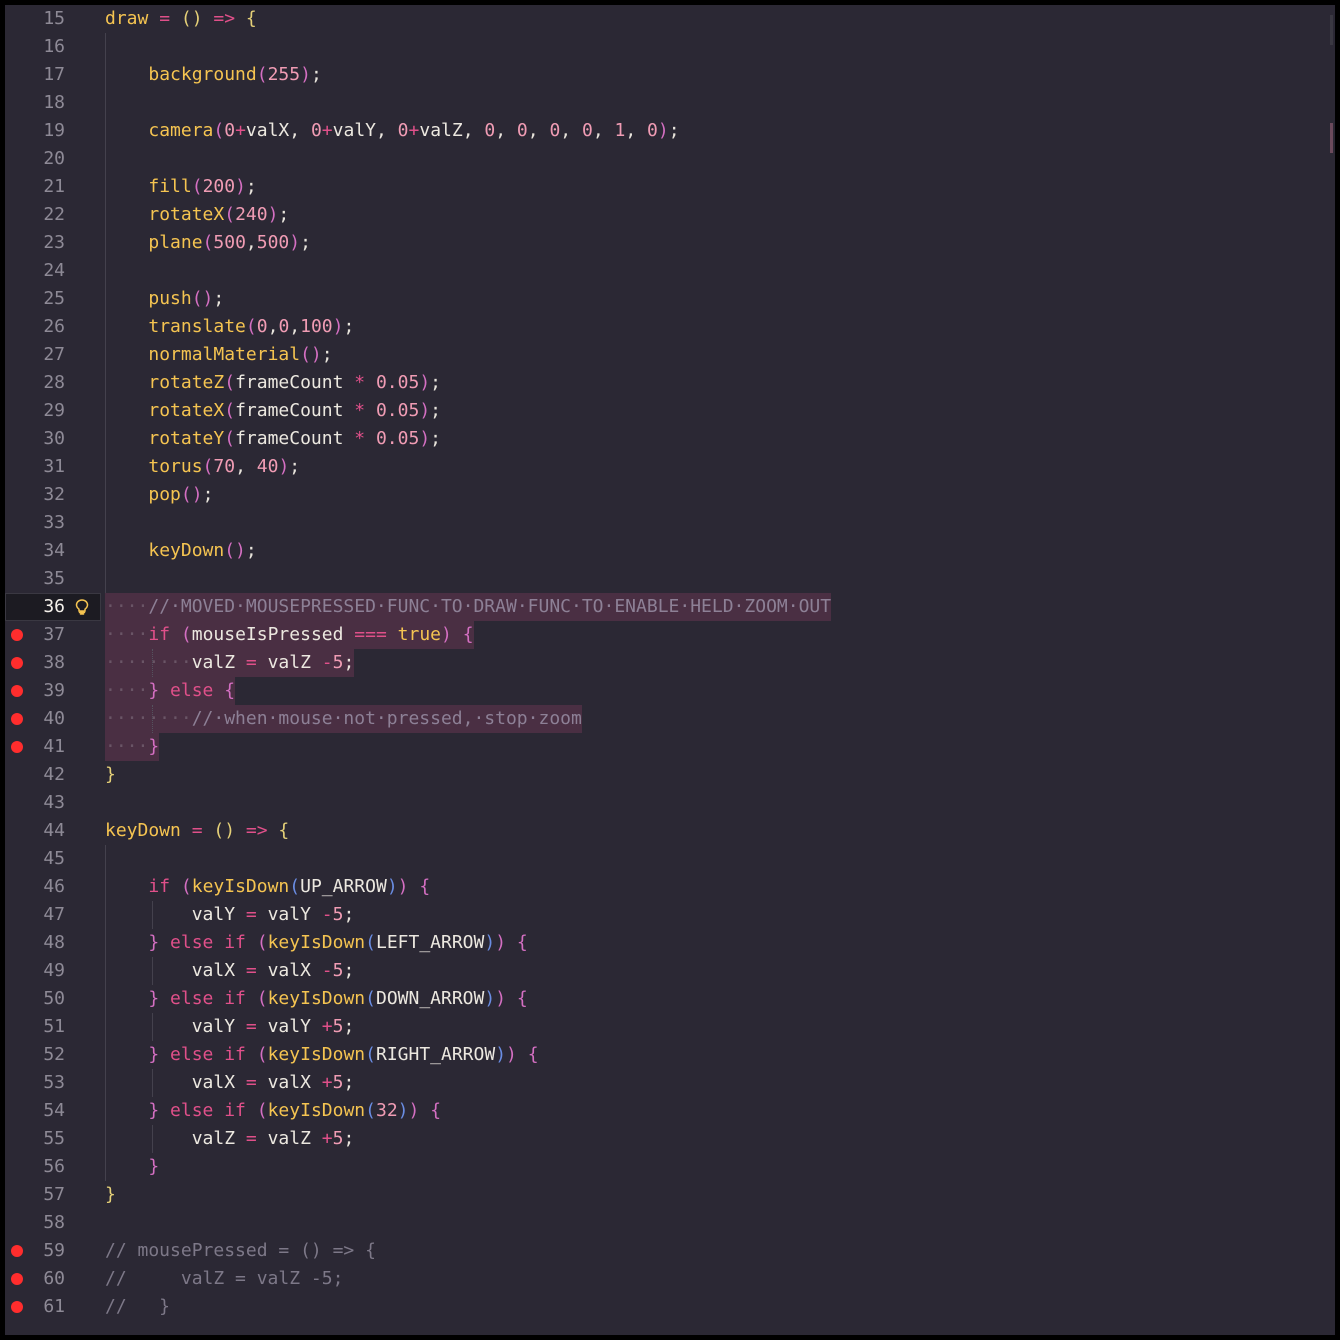 Image resolution: width=1340 pixels, height=1340 pixels. I want to click on line-number: 24, so click(35, 271).